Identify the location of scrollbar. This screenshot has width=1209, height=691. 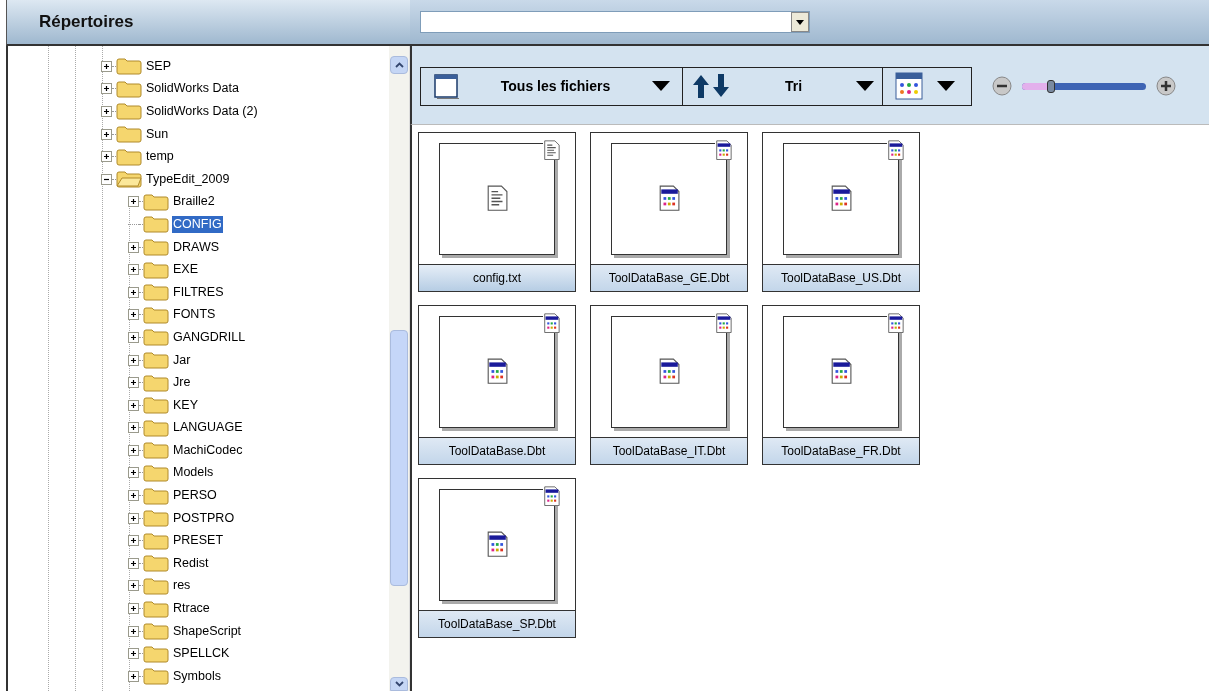
(399, 368).